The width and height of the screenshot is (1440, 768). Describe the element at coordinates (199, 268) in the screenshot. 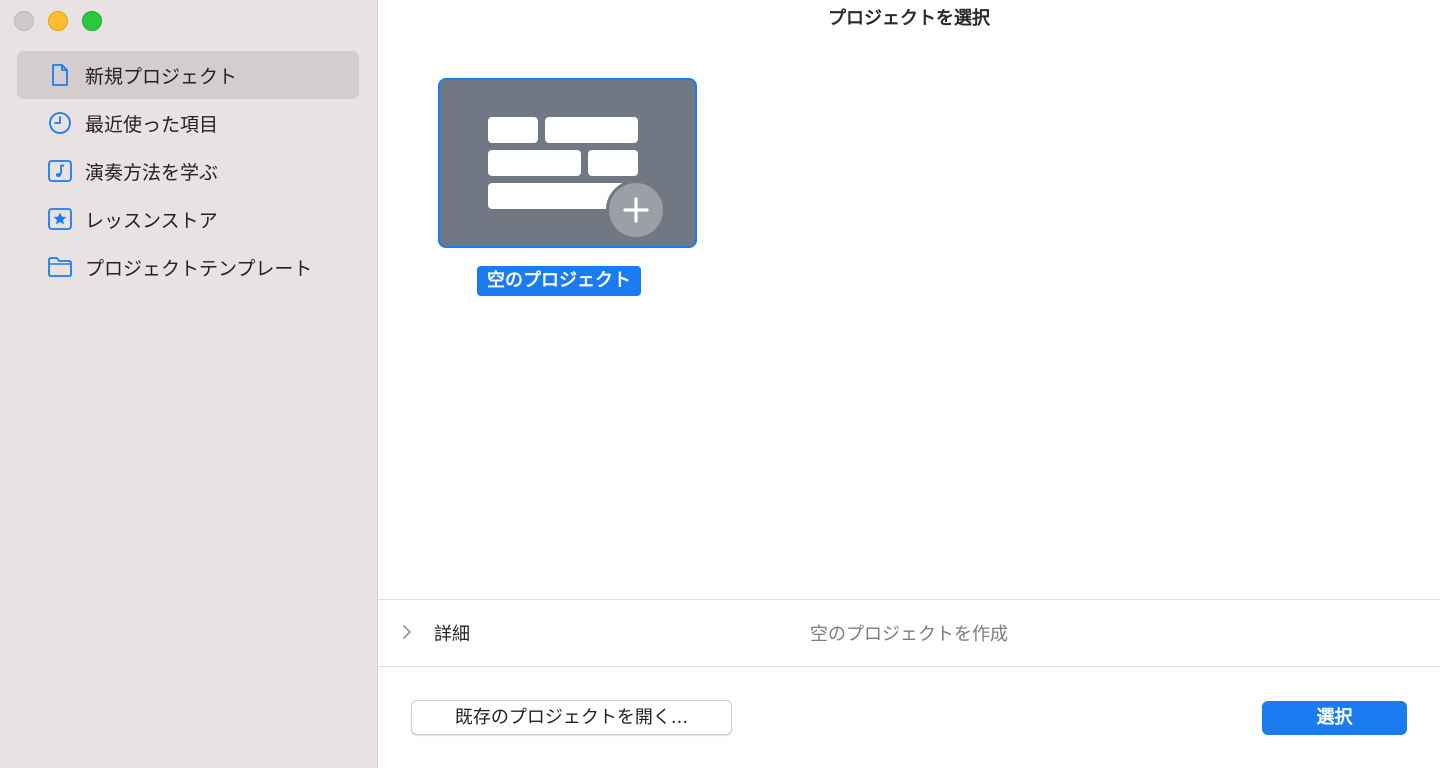

I see `sidebar-item-label: プロジェクトテンプレート` at that location.